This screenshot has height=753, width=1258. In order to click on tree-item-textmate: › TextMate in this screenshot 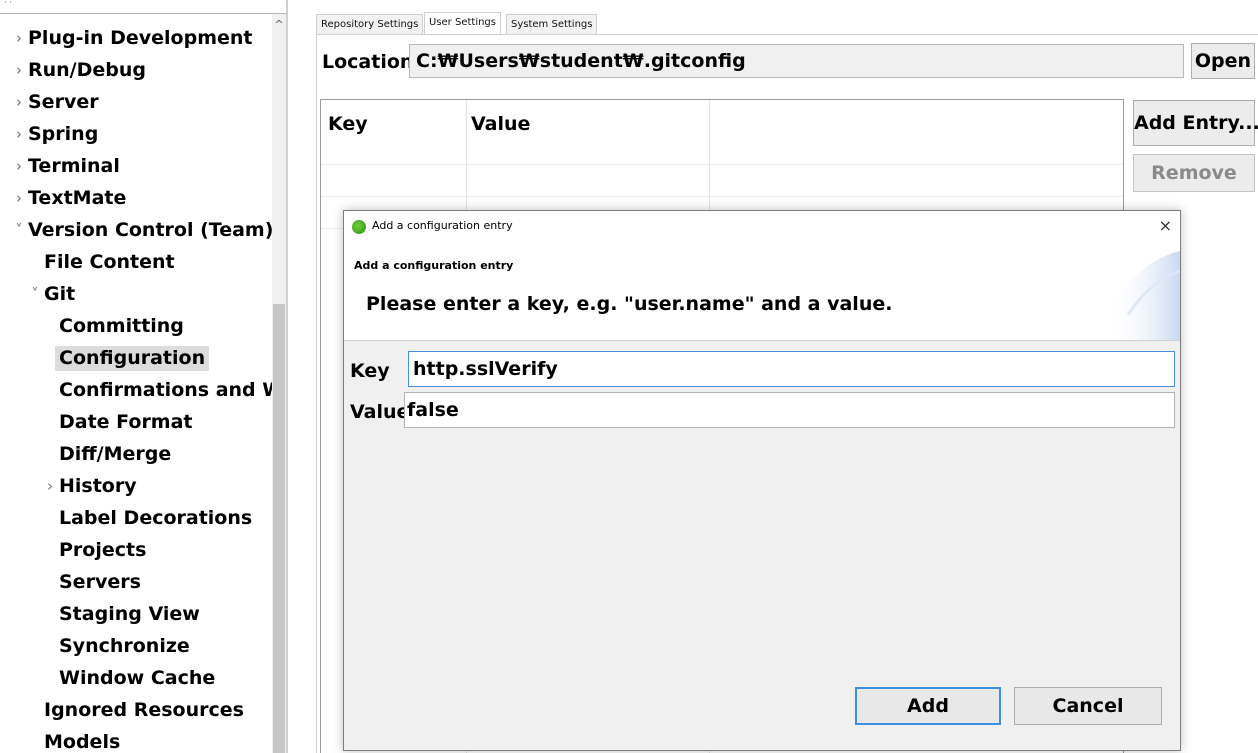, I will do `click(69, 198)`.